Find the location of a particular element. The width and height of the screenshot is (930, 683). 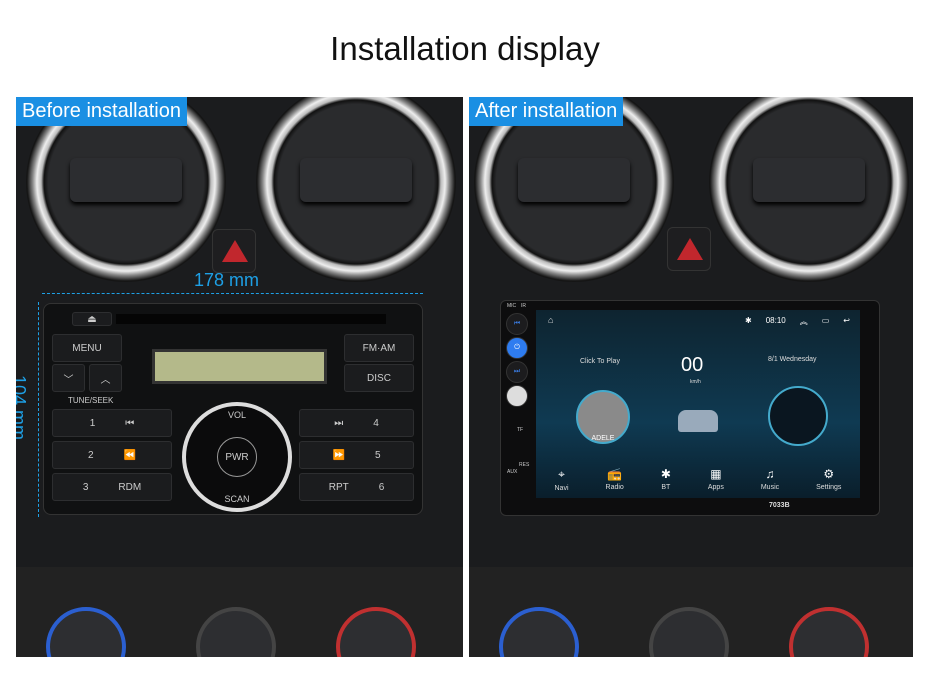

aux-label: AUX is located at coordinates (512, 472).